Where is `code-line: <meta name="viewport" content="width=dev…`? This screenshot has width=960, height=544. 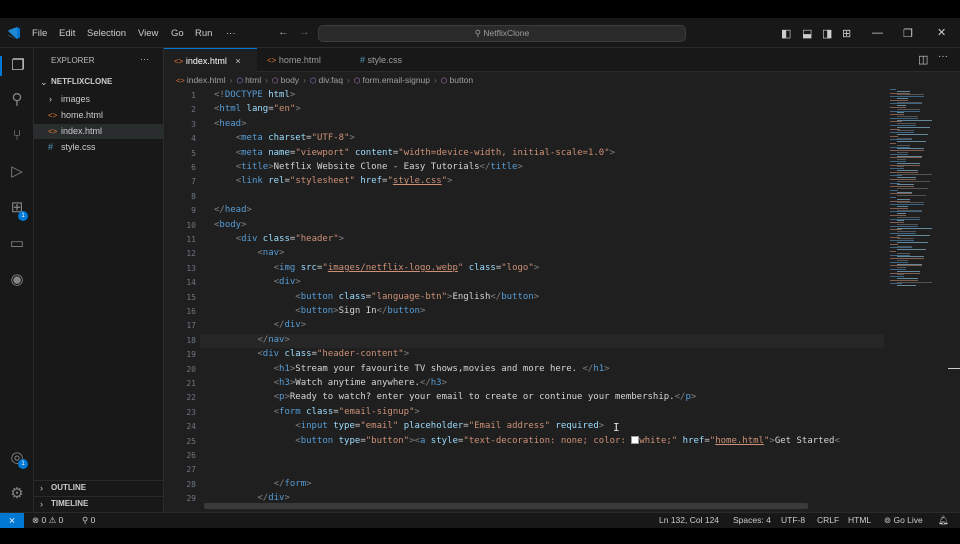 code-line: <meta name="viewport" content="width=dev… is located at coordinates (414, 153).